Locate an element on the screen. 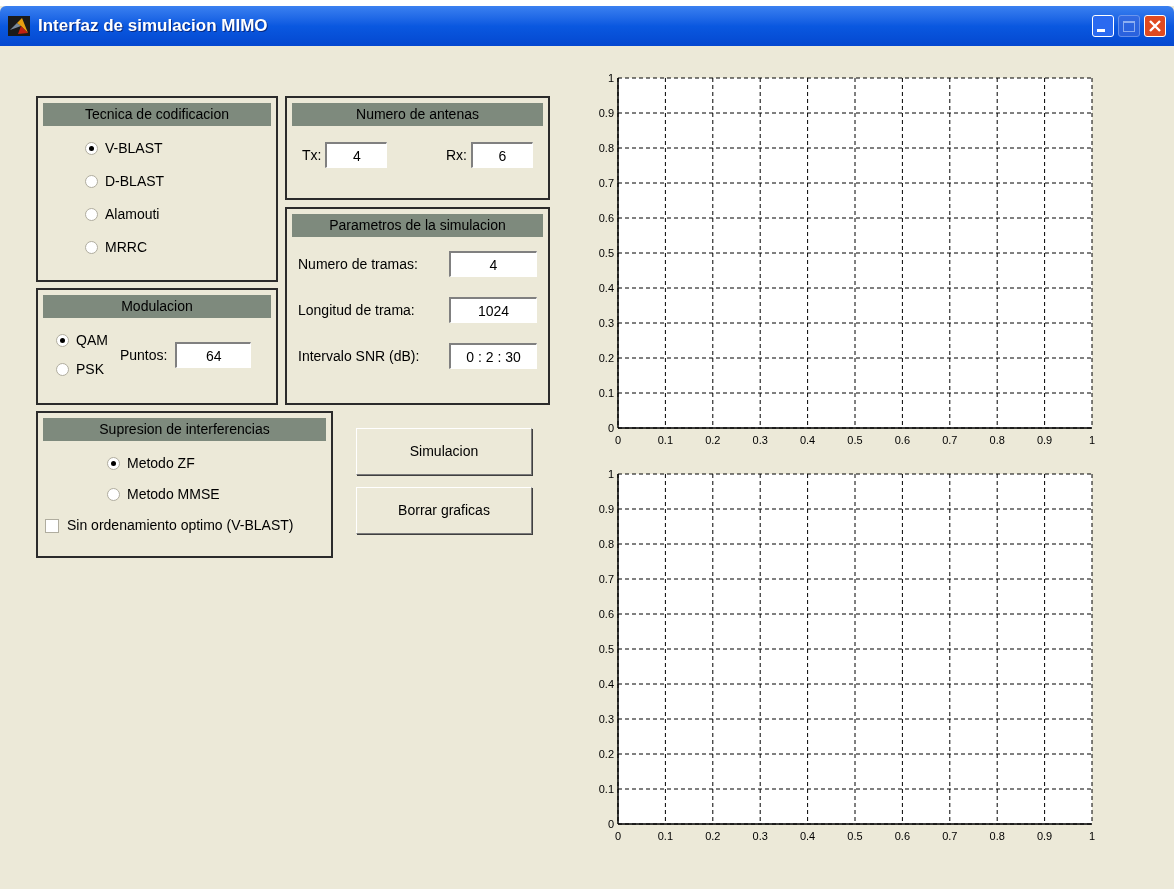 The height and width of the screenshot is (889, 1174). window-title: Interfaz de simulacion MIMO is located at coordinates (153, 26).